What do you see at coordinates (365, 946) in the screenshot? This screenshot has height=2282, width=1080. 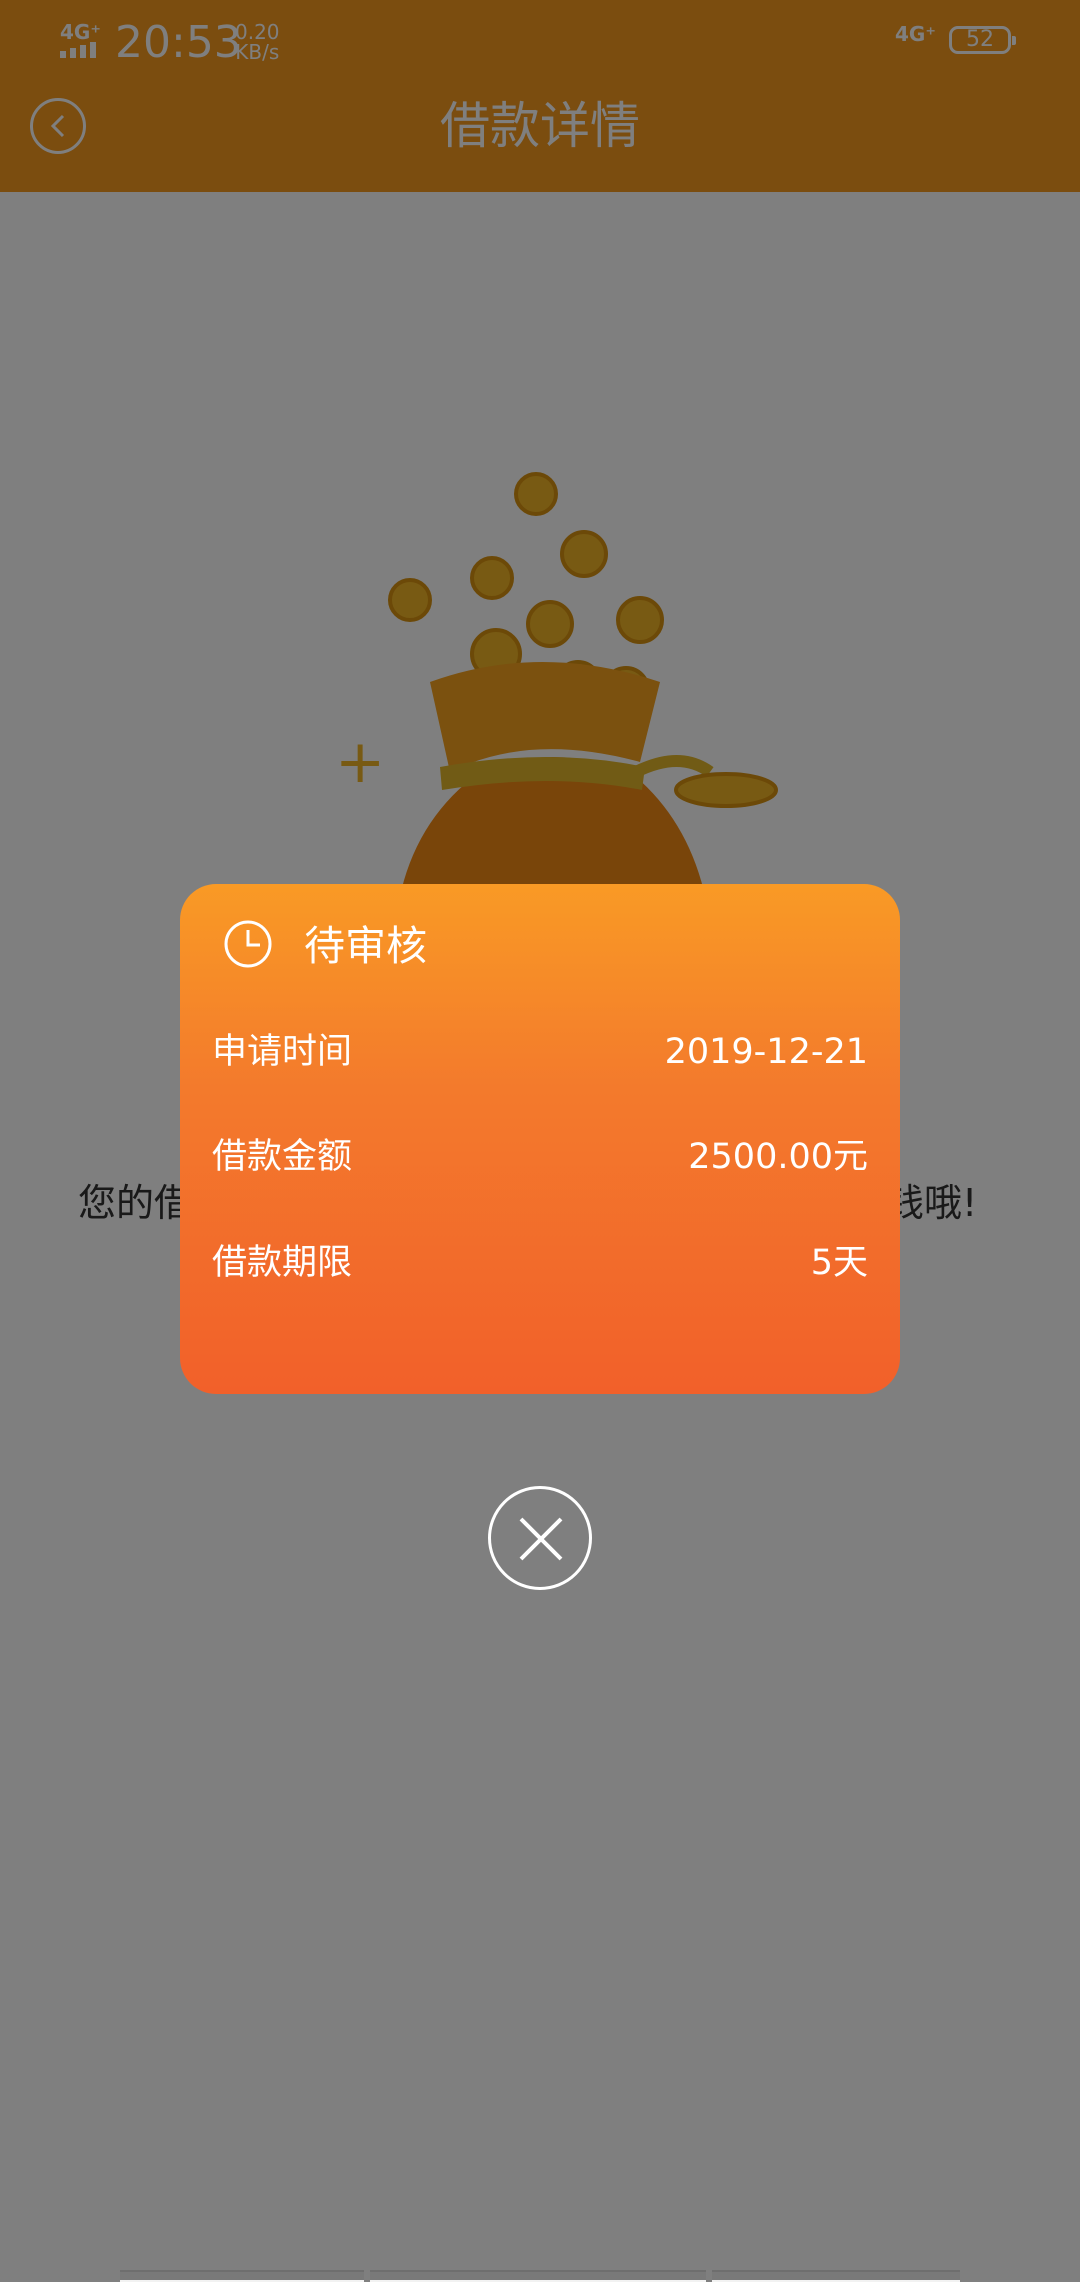 I see `status-title: 待审核` at bounding box center [365, 946].